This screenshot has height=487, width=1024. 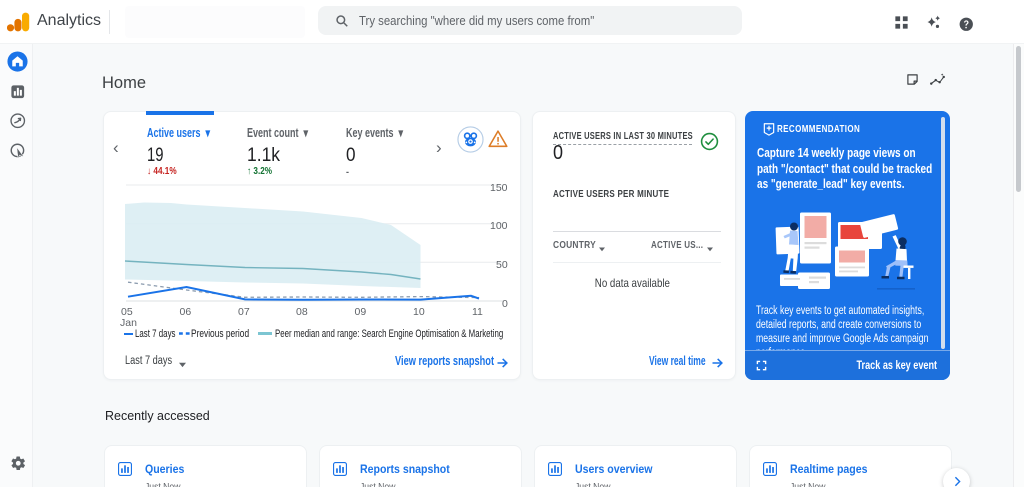 What do you see at coordinates (505, 304) in the screenshot?
I see `svg-text: 0` at bounding box center [505, 304].